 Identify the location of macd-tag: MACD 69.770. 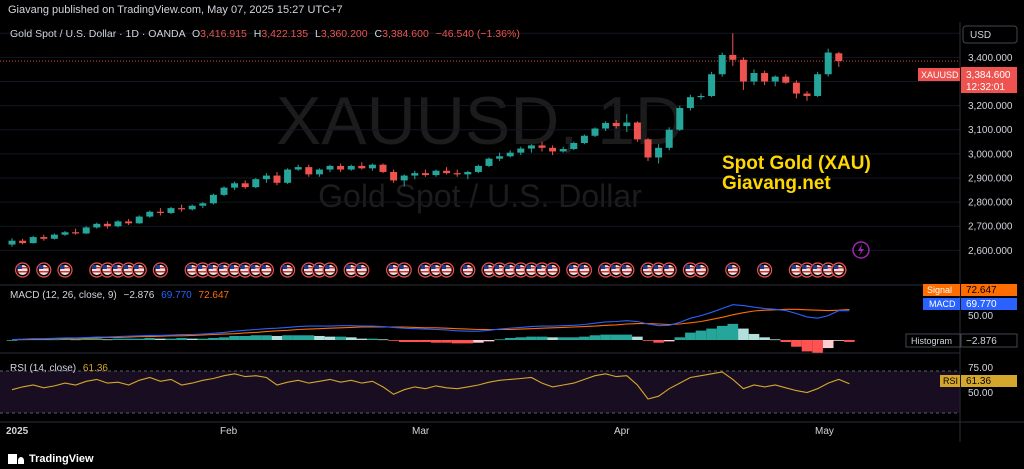
(970, 304).